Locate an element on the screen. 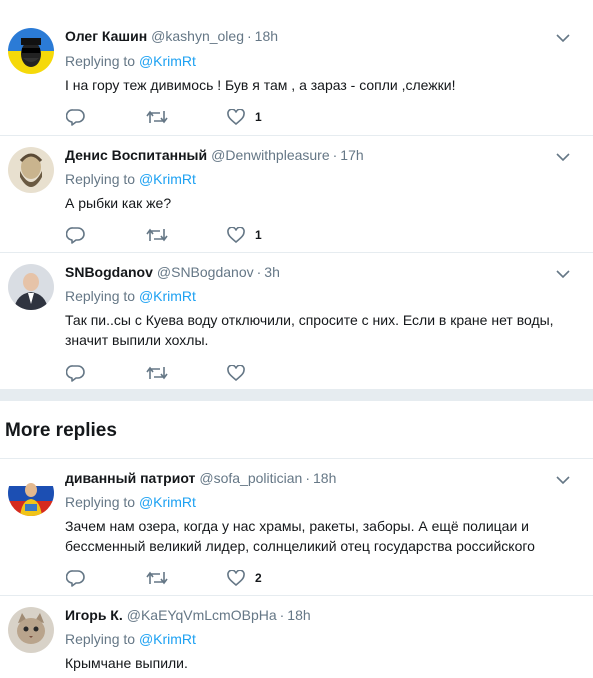 The image size is (593, 678). author-handle: @SNBogdanov is located at coordinates (205, 272).